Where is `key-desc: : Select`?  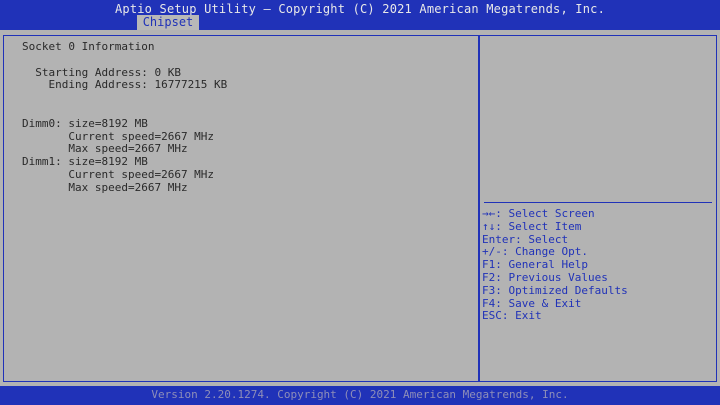
key-desc: : Select is located at coordinates (542, 239).